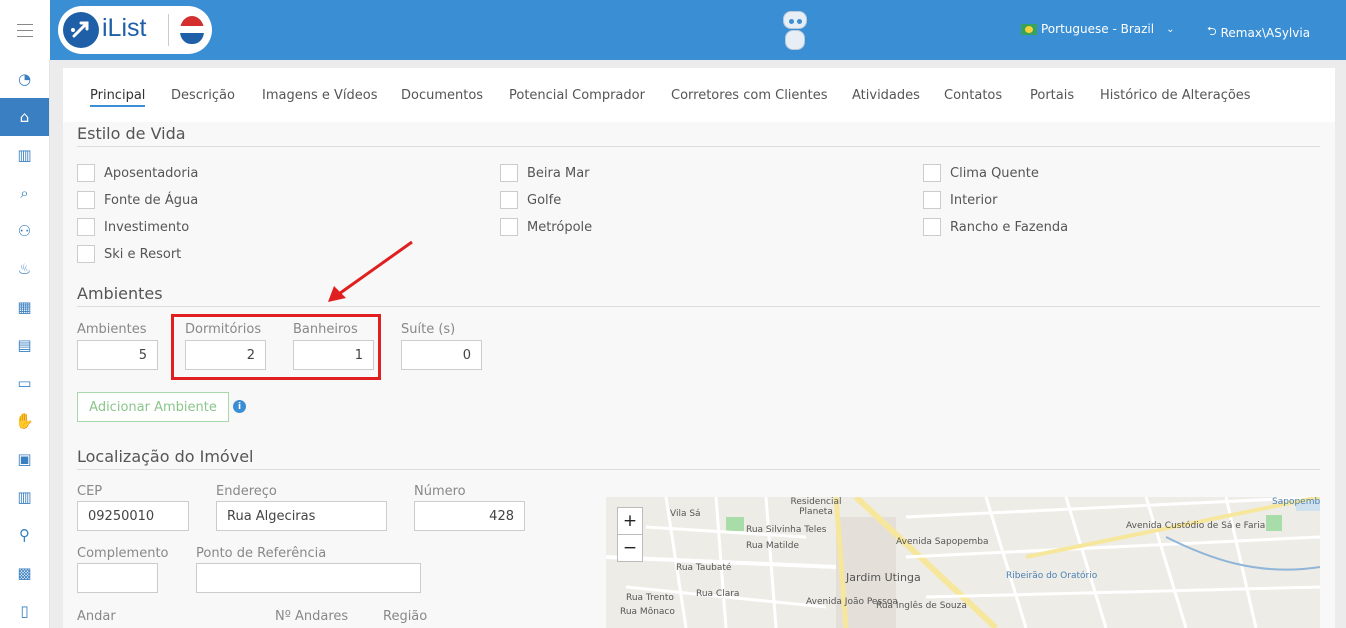 The height and width of the screenshot is (628, 1346). I want to click on calendar-icon: ▦, so click(24, 307).